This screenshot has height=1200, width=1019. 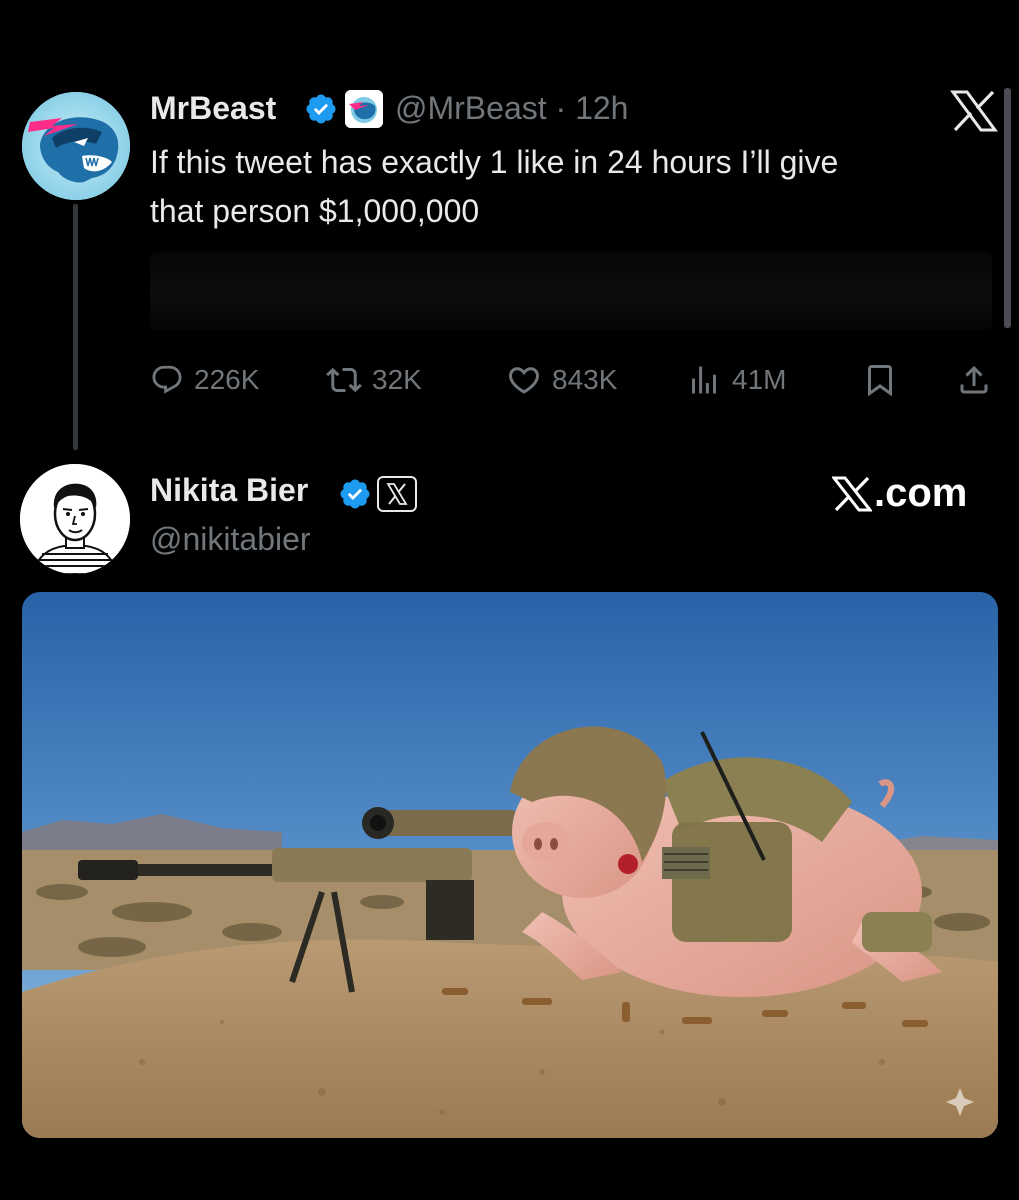 I want to click on tweet2-handle: @nikitabier, so click(x=230, y=539).